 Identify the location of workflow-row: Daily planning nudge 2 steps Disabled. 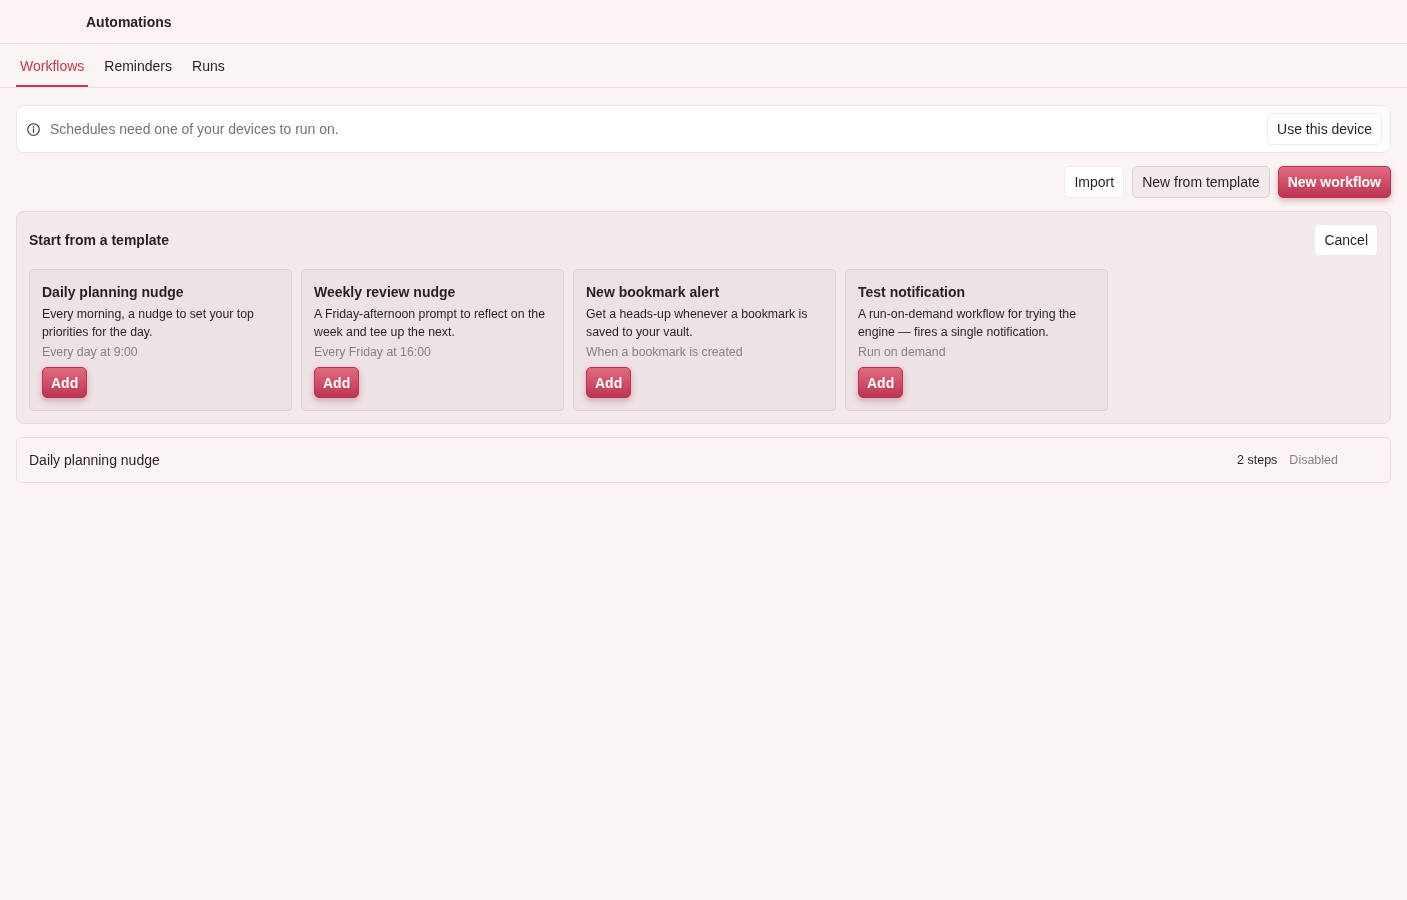
(703, 460).